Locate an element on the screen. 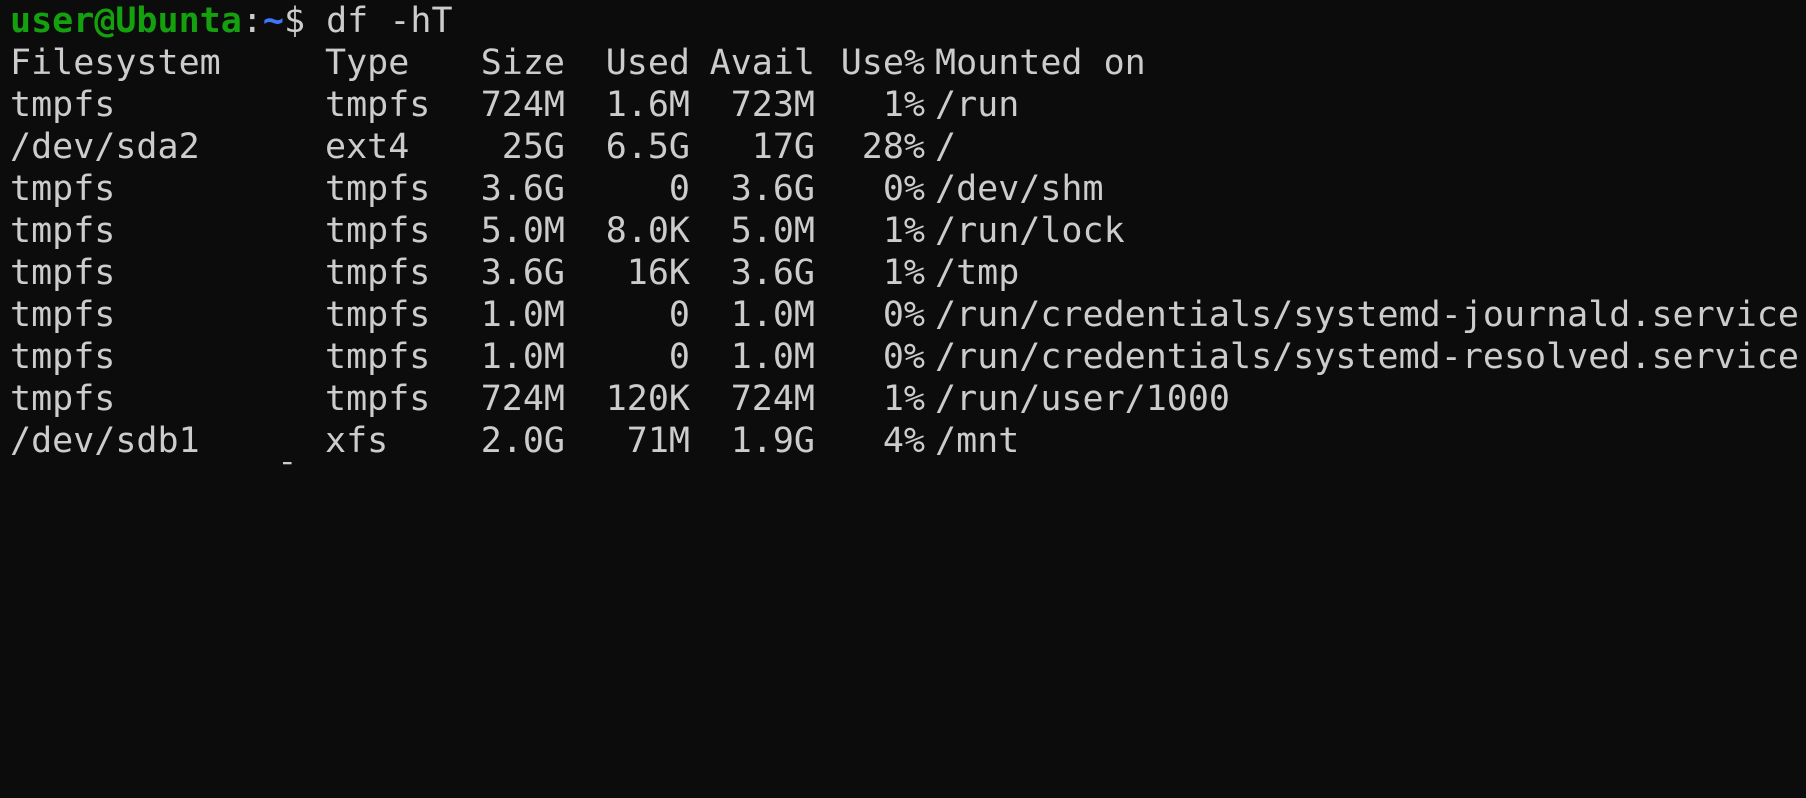  cell-used: 16K is located at coordinates (658, 273).